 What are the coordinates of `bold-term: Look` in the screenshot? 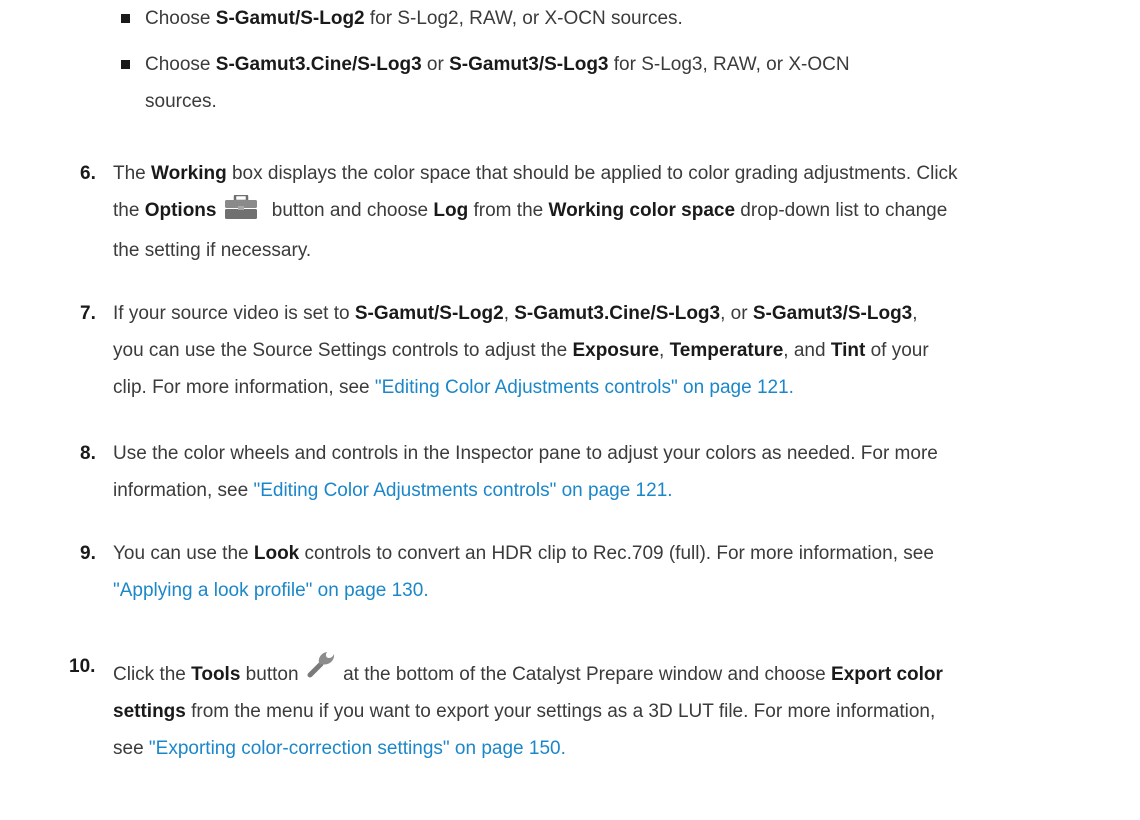 It's located at (276, 553).